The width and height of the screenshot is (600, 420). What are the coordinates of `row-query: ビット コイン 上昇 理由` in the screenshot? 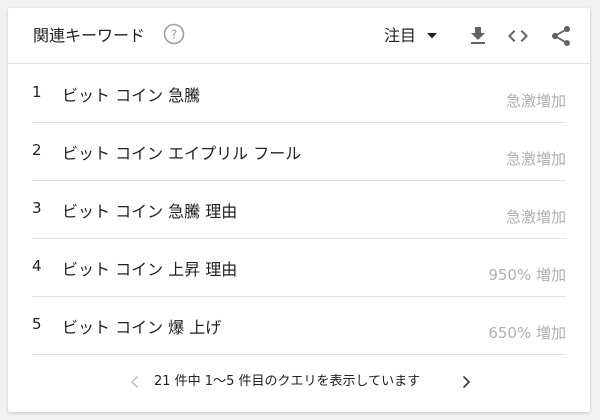 It's located at (150, 269).